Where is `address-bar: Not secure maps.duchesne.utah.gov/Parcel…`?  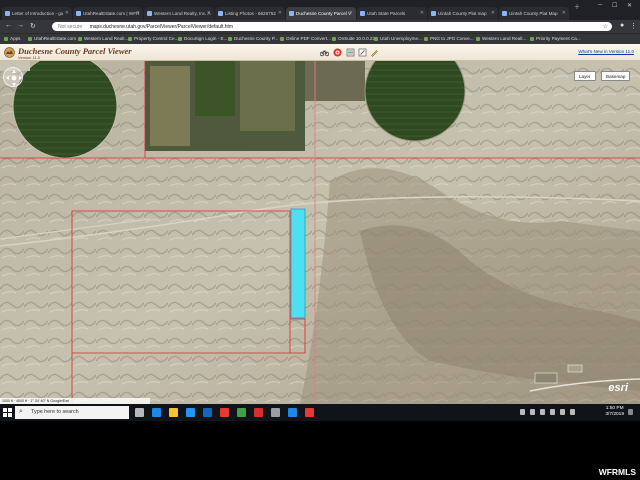
address-bar: Not secure maps.duchesne.utah.gov/Parcel… is located at coordinates (332, 26).